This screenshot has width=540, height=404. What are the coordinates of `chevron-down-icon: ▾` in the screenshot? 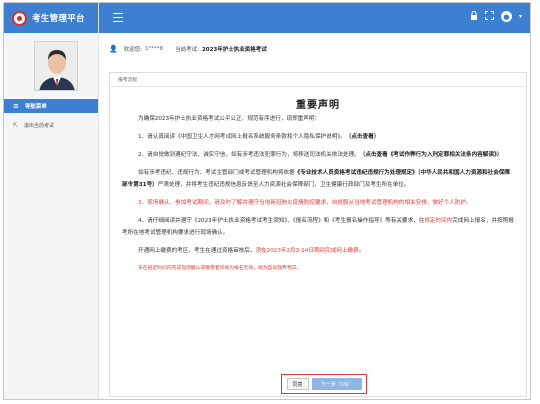 It's located at (520, 16).